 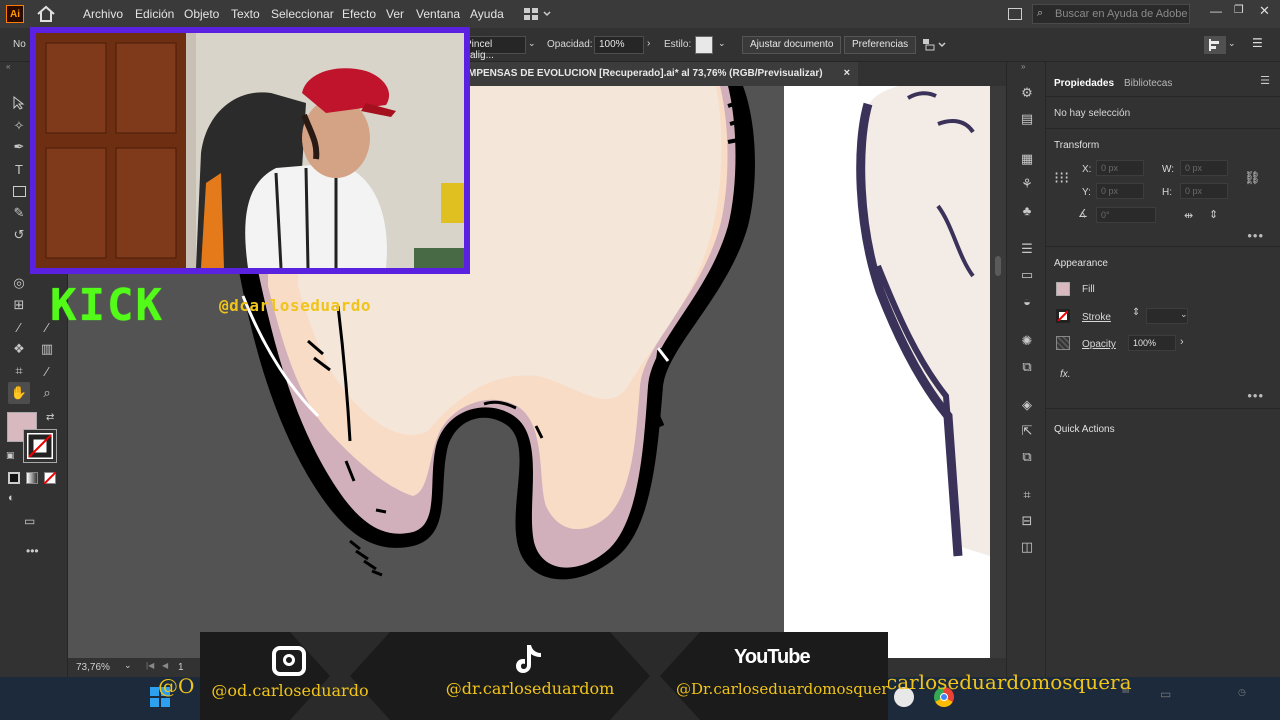 What do you see at coordinates (1239, 9) in the screenshot?
I see `restore-icon: ❐` at bounding box center [1239, 9].